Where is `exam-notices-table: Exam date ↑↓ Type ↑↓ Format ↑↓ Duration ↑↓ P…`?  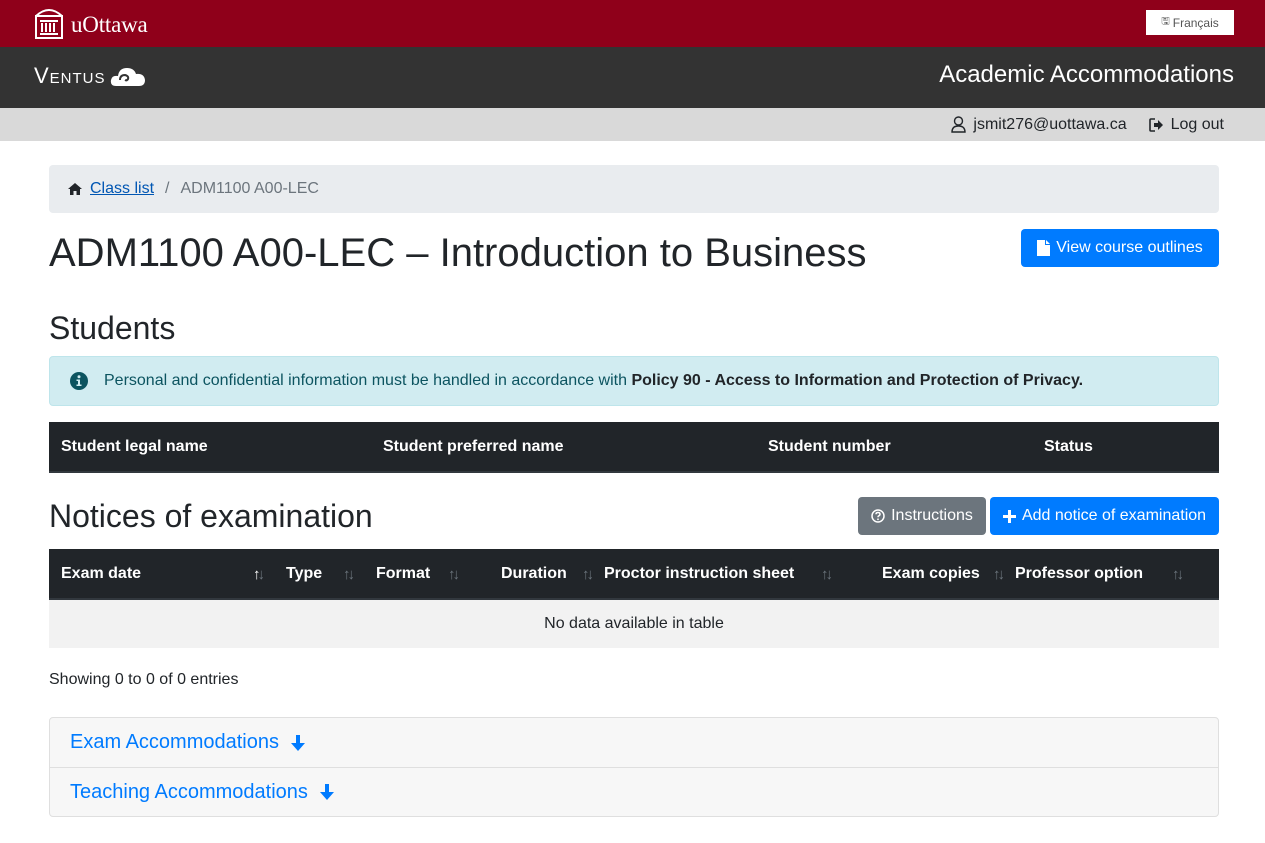
exam-notices-table: Exam date ↑↓ Type ↑↓ Format ↑↓ Duration ↑↓ P… is located at coordinates (634, 598).